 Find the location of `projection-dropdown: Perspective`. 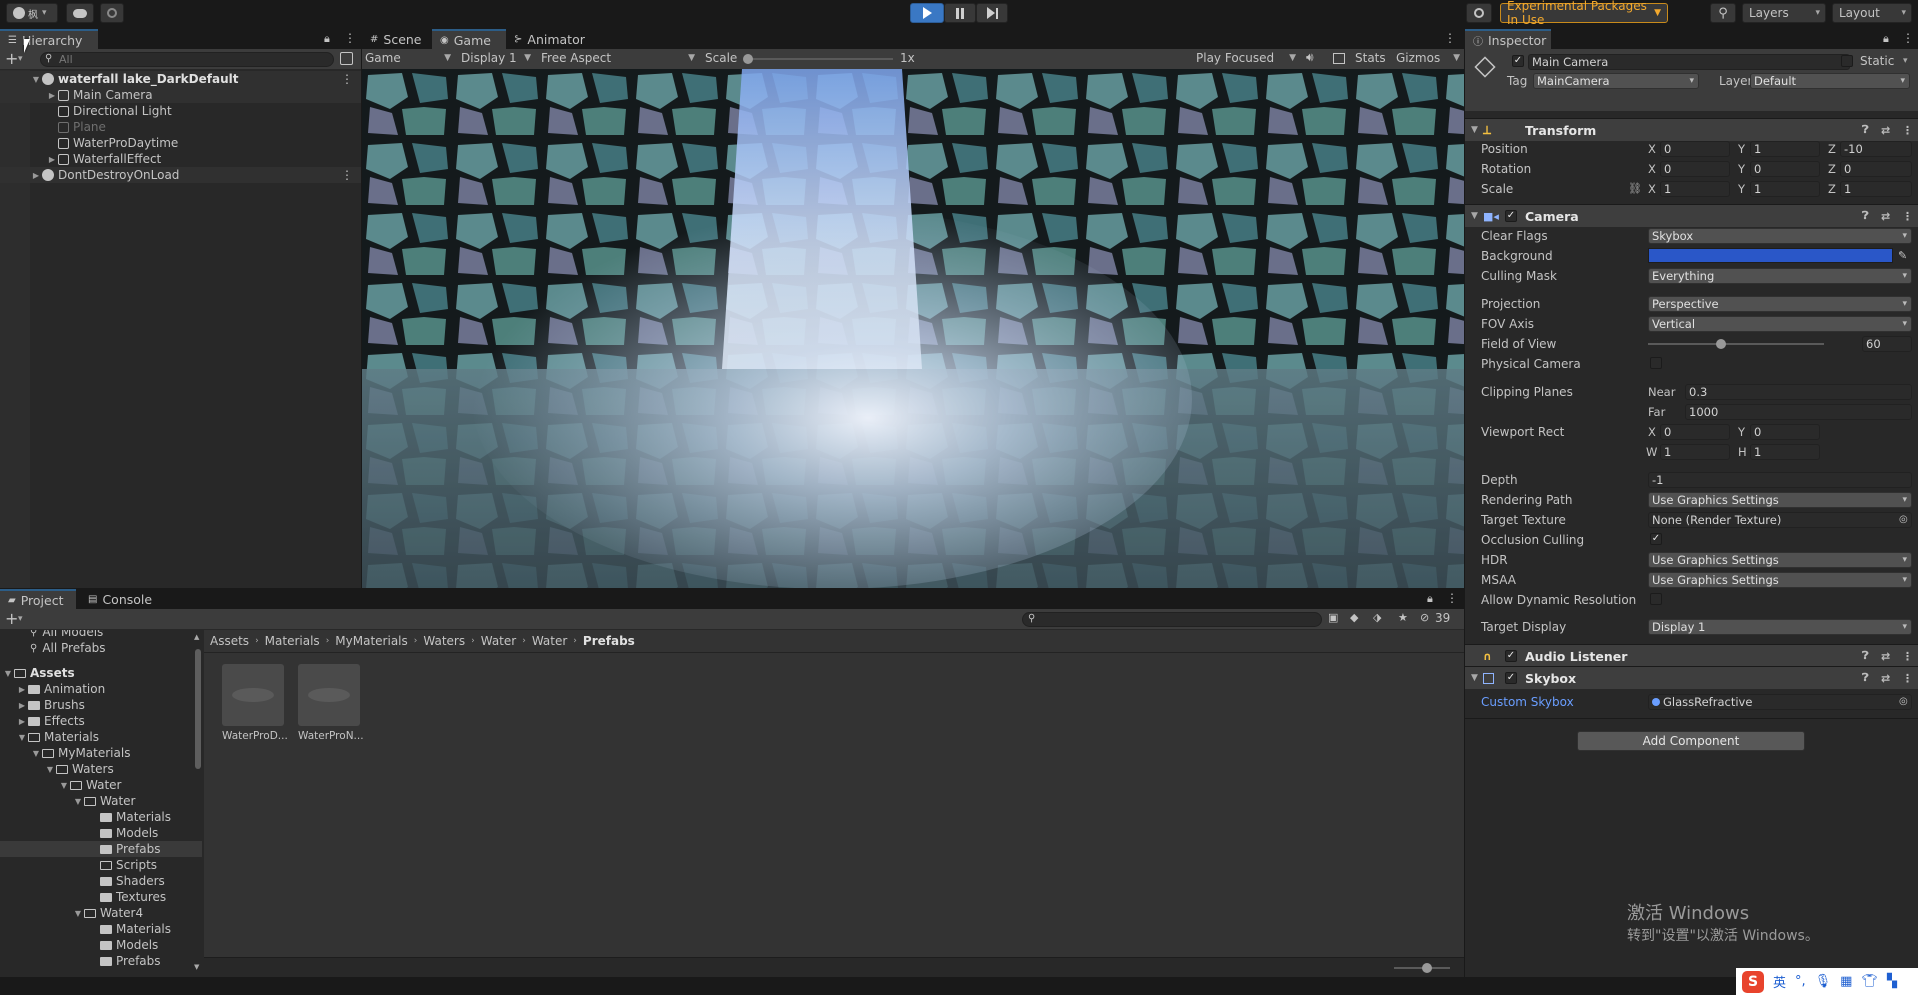

projection-dropdown: Perspective is located at coordinates (1780, 303).